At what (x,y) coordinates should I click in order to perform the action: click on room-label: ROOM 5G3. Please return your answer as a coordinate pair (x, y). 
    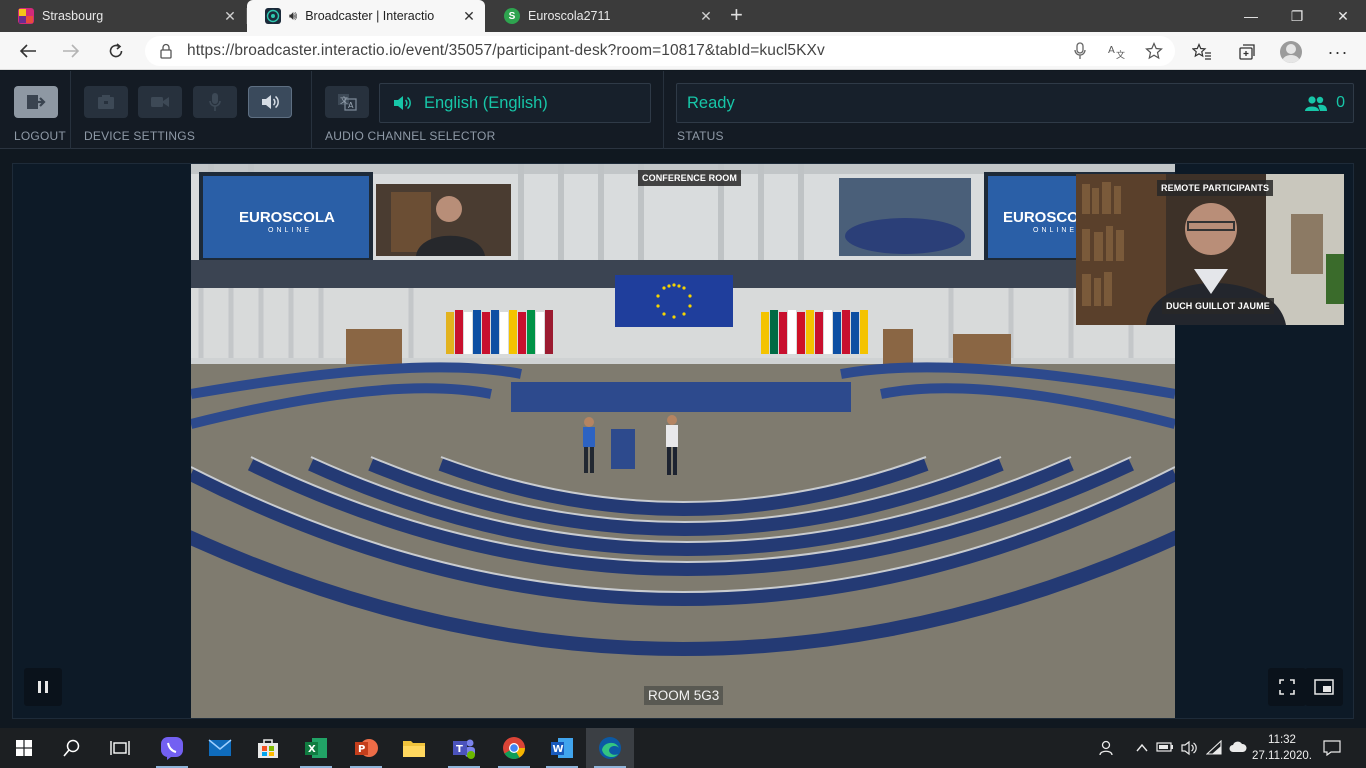
    Looking at the image, I should click on (684, 695).